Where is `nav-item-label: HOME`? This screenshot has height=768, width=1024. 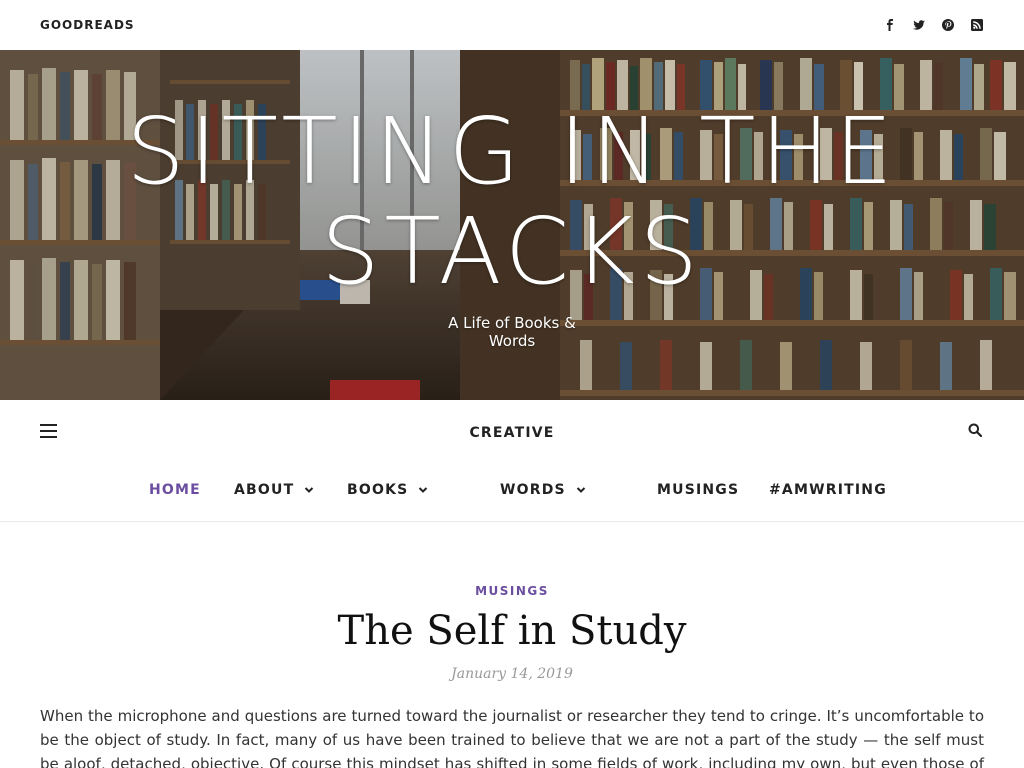
nav-item-label: HOME is located at coordinates (175, 490).